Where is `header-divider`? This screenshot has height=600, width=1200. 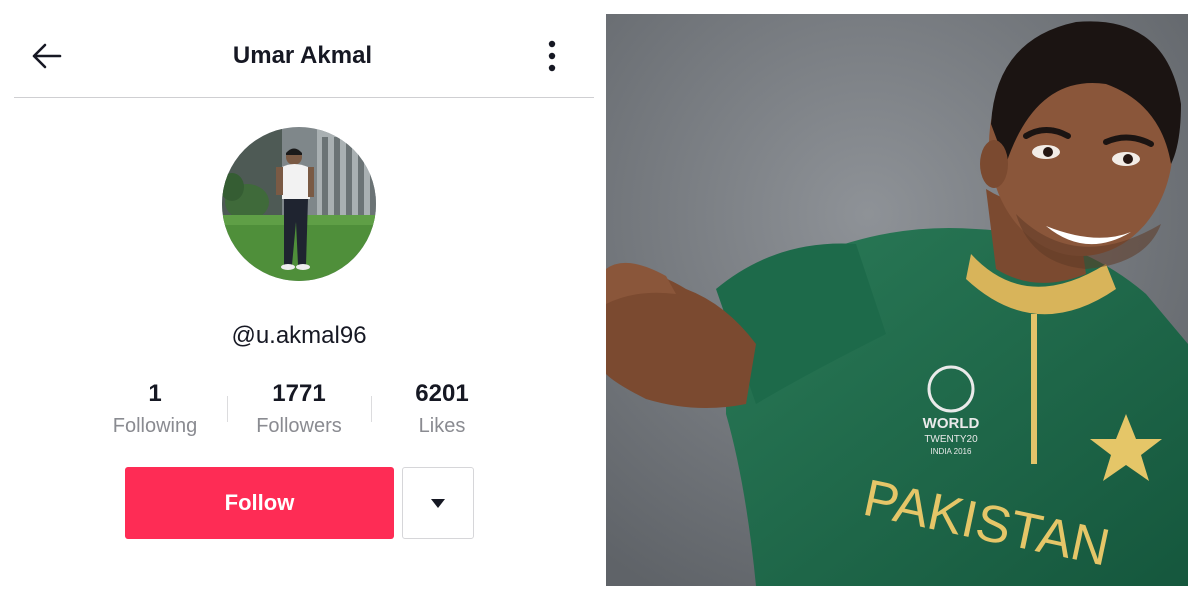 header-divider is located at coordinates (304, 97).